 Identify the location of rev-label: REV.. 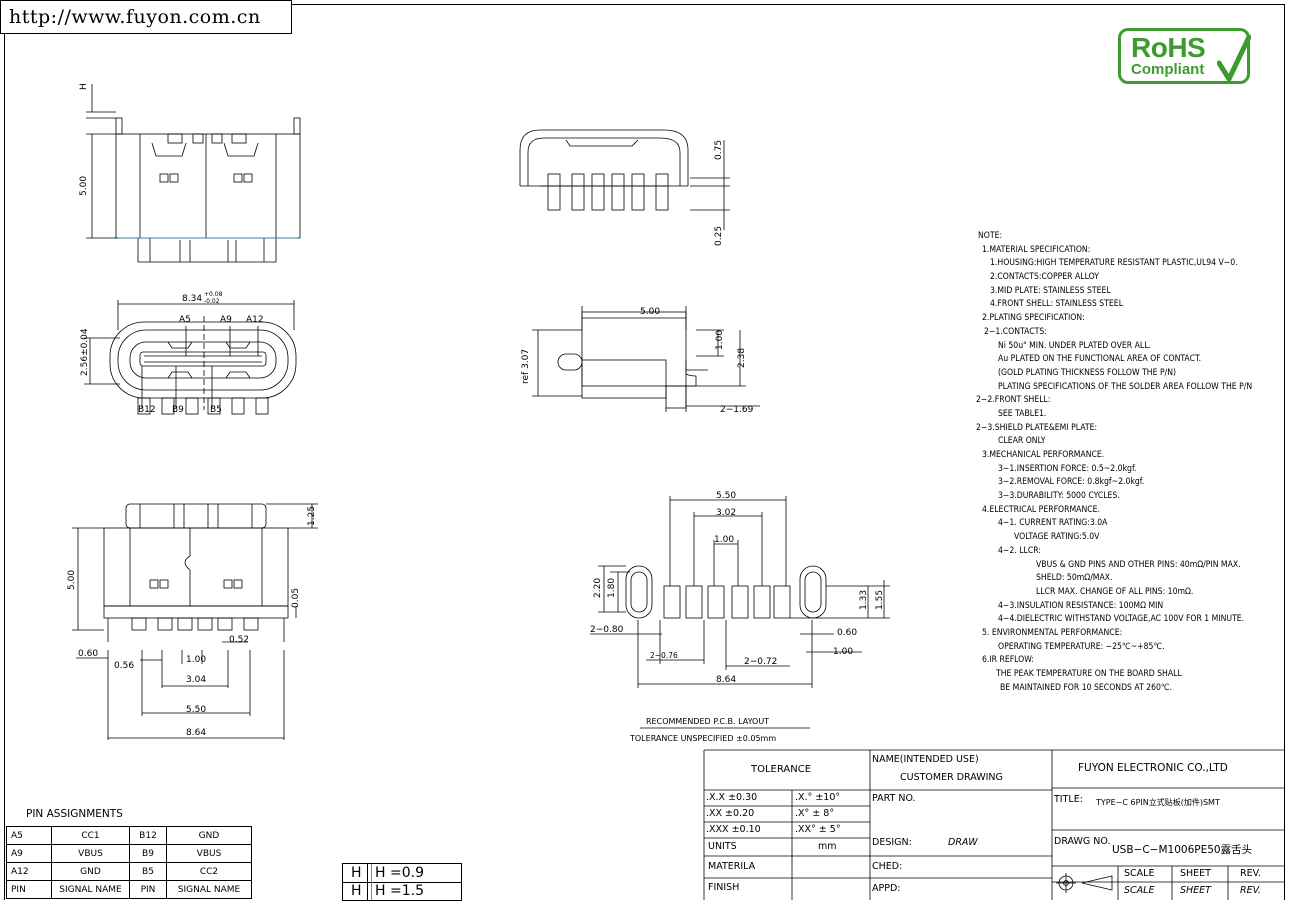
(1250, 873).